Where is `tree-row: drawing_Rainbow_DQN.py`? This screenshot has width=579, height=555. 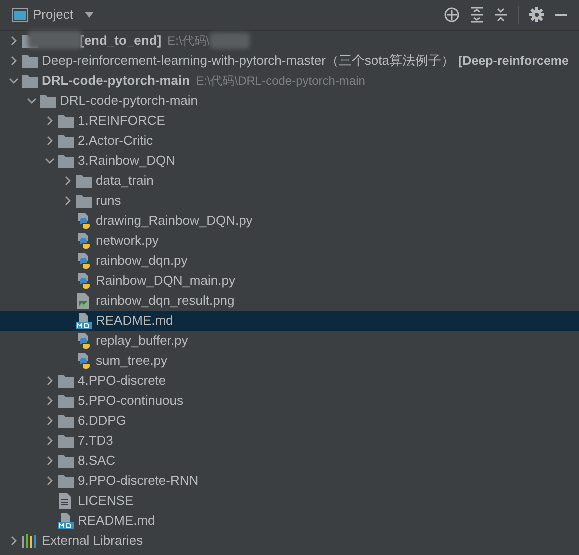
tree-row: drawing_Rainbow_DQN.py is located at coordinates (289, 221).